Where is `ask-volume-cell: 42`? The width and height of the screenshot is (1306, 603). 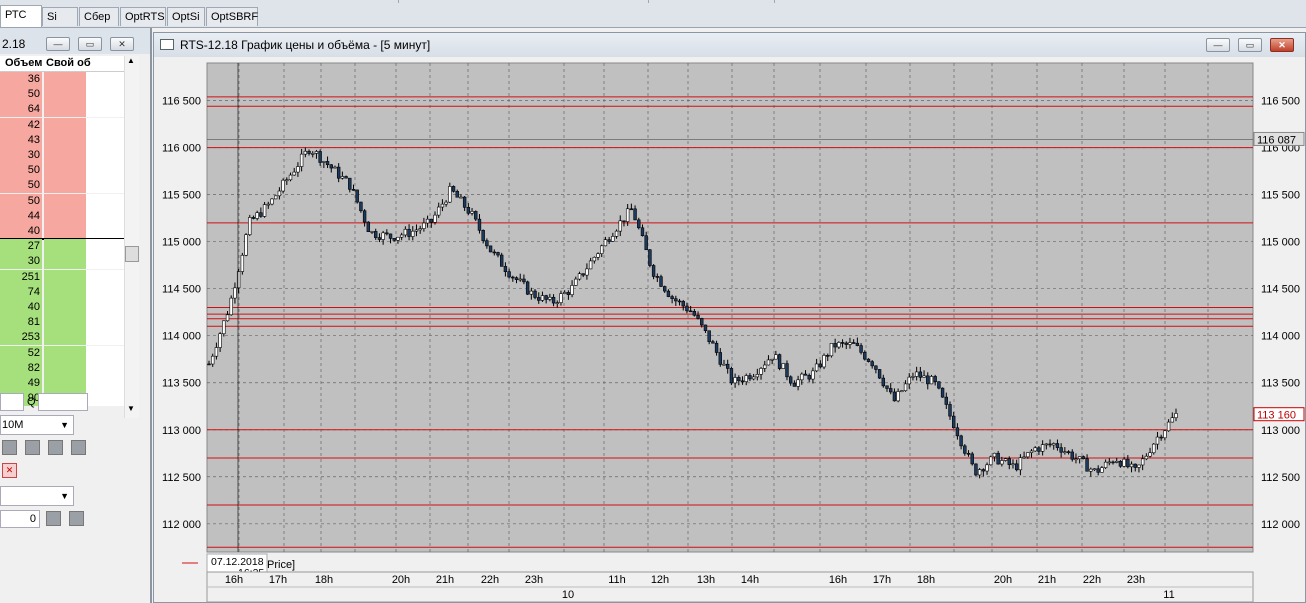 ask-volume-cell: 42 is located at coordinates (21, 125).